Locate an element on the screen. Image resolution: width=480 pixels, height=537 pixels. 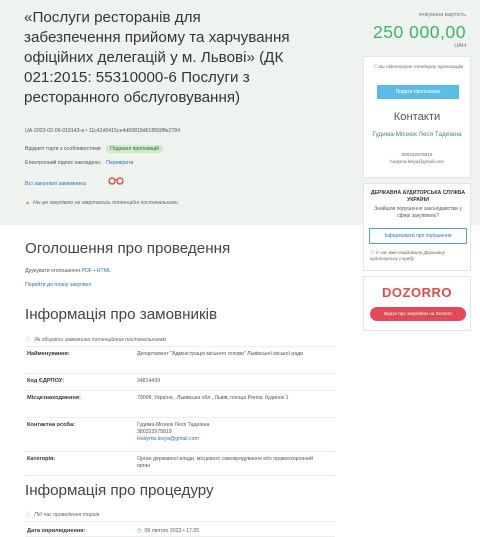
procedure-heading: Інформація про процедуру is located at coordinates (119, 490).